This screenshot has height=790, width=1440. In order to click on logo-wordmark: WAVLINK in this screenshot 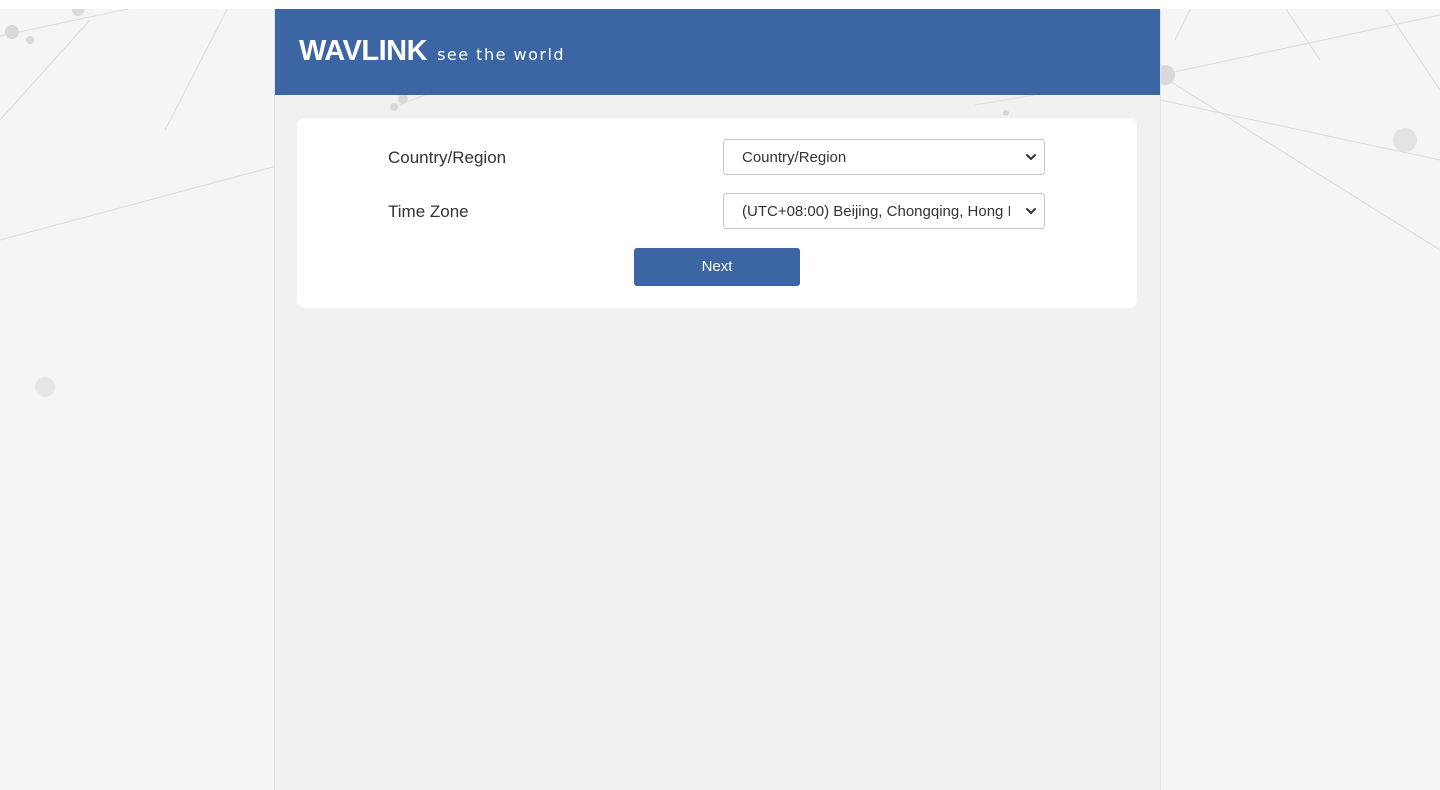, I will do `click(363, 51)`.